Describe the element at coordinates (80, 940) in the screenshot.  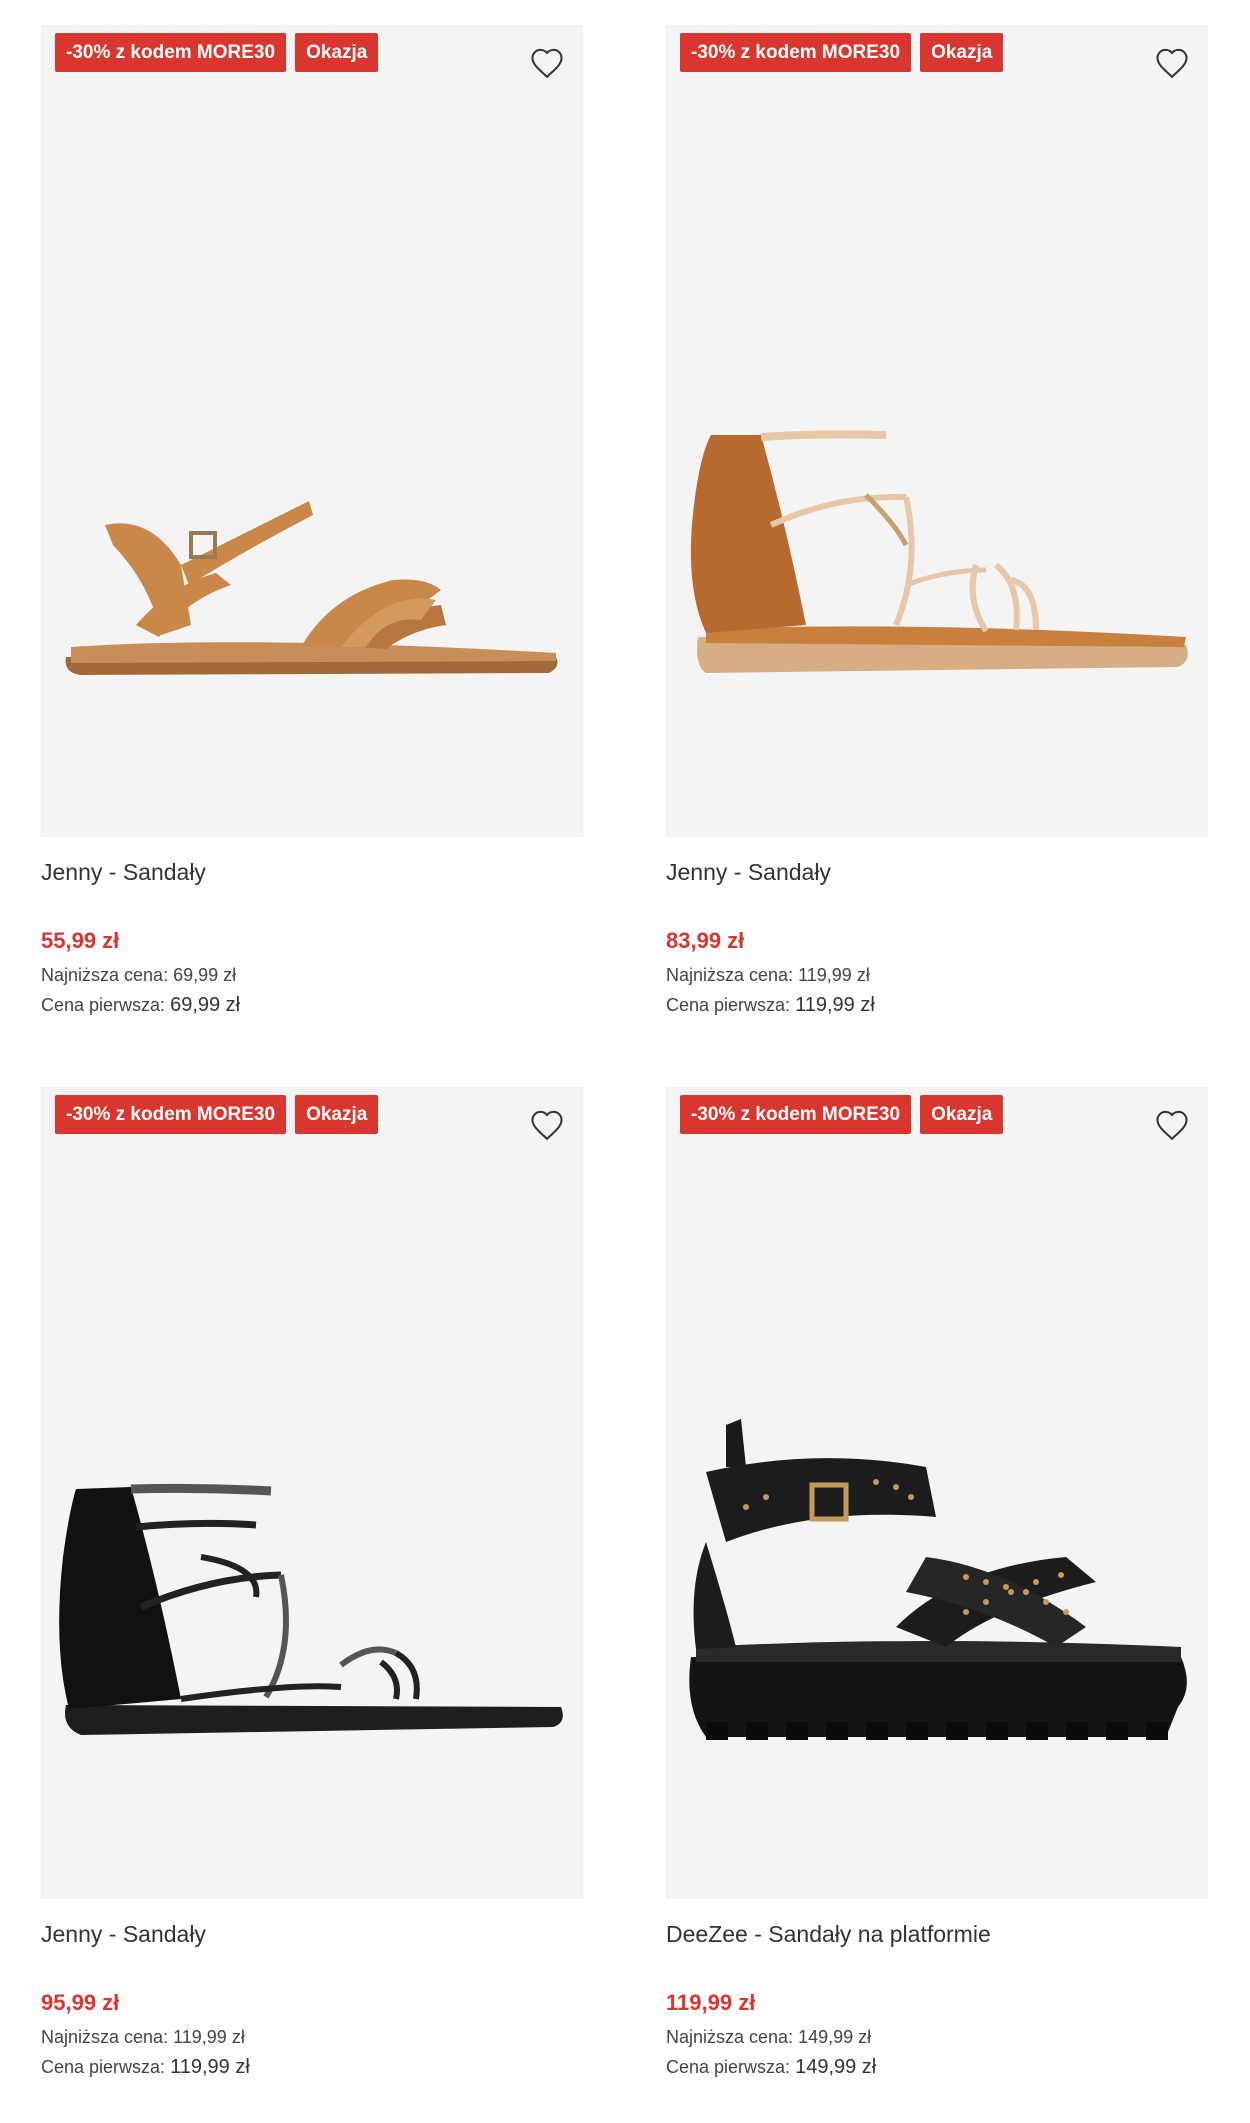
I see `product-price: 55,99 zł` at that location.